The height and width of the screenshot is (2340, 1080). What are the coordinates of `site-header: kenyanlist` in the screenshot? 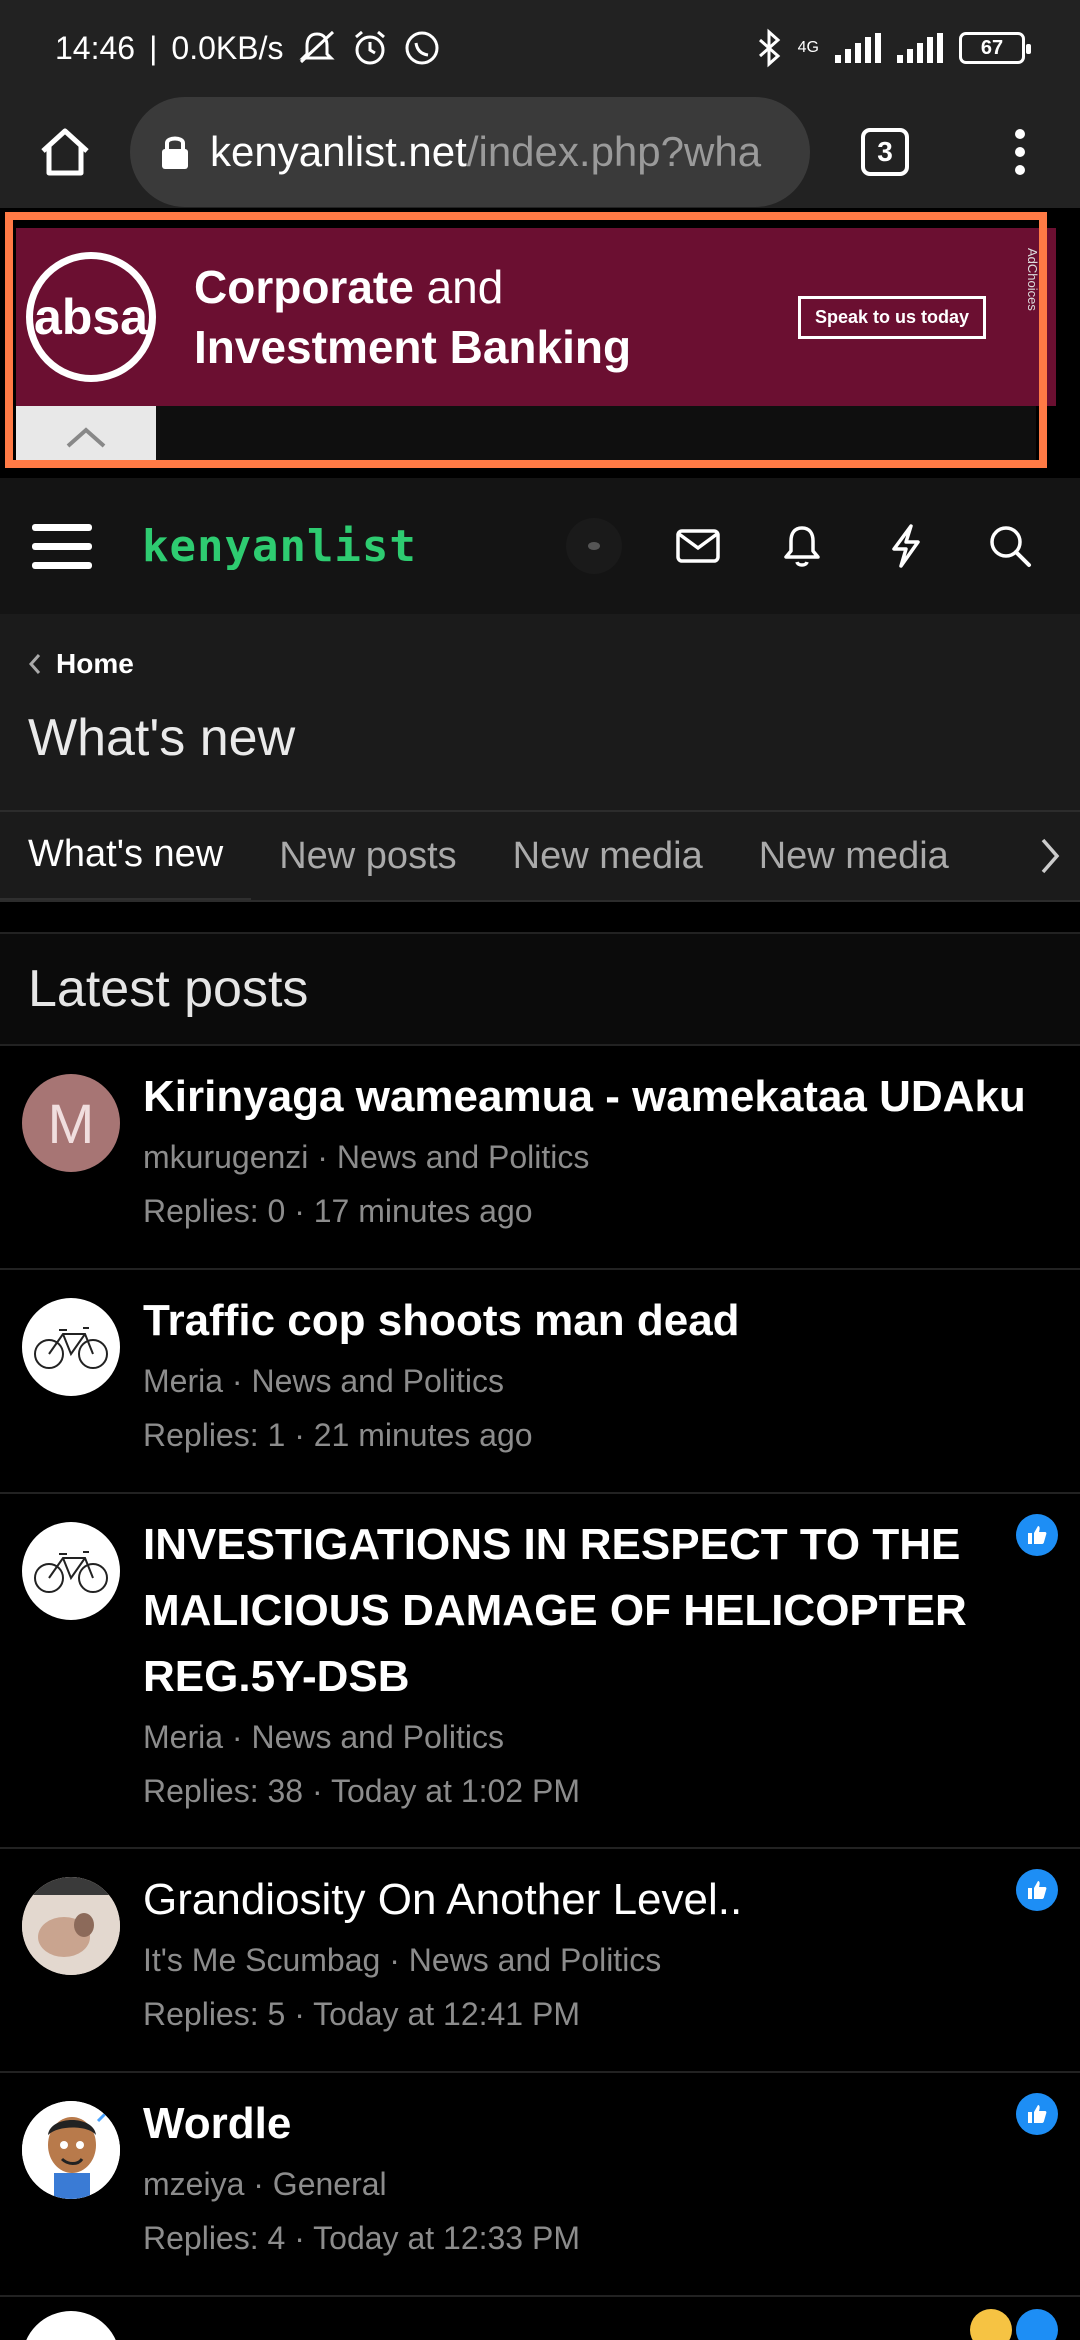 It's located at (540, 546).